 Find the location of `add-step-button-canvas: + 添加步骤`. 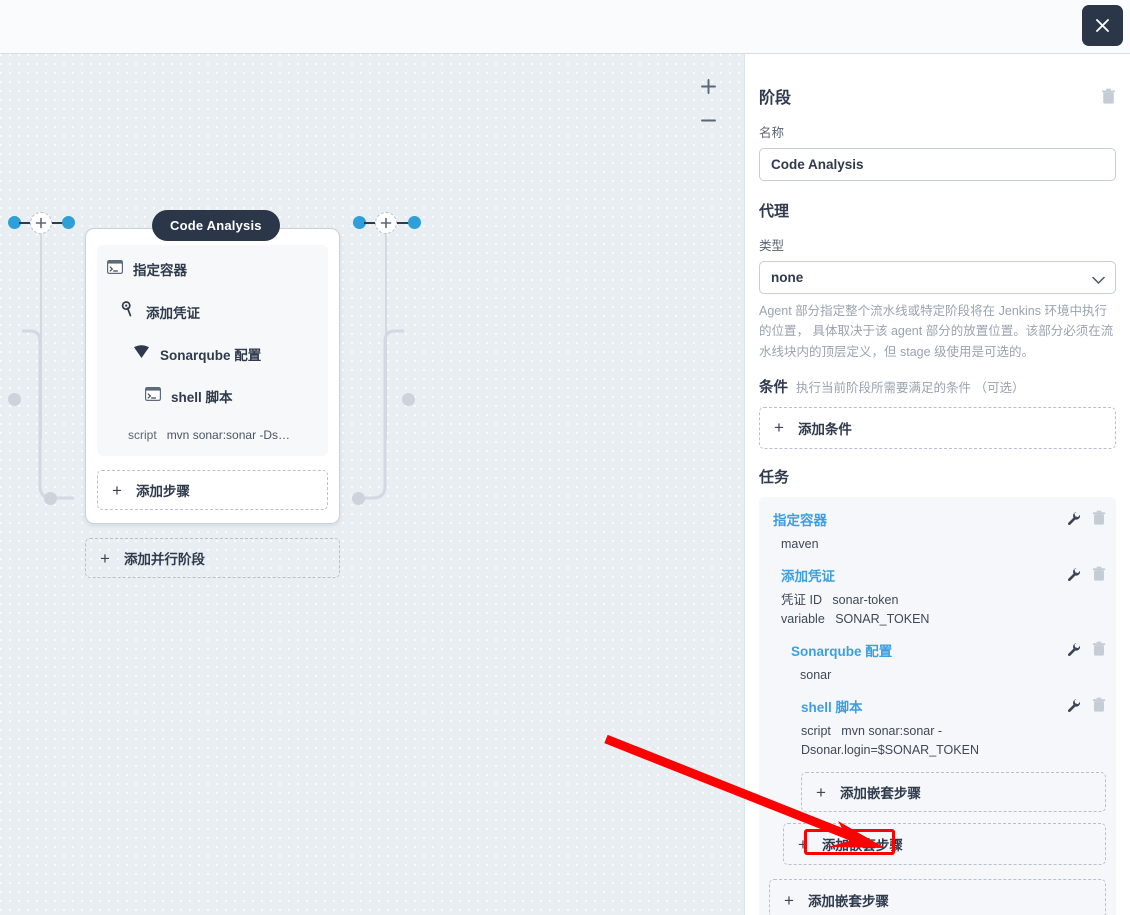

add-step-button-canvas: + 添加步骤 is located at coordinates (212, 490).